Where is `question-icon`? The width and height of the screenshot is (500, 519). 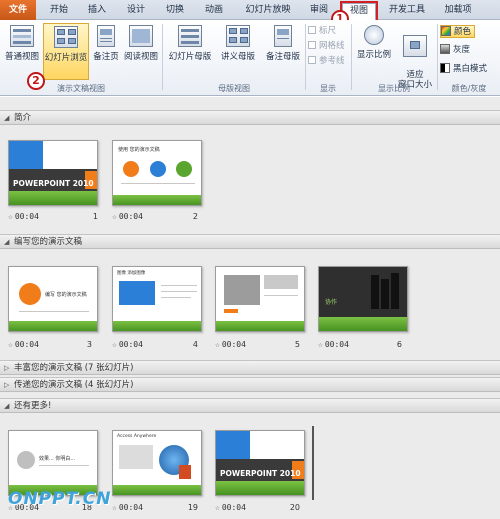 question-icon is located at coordinates (26, 460).